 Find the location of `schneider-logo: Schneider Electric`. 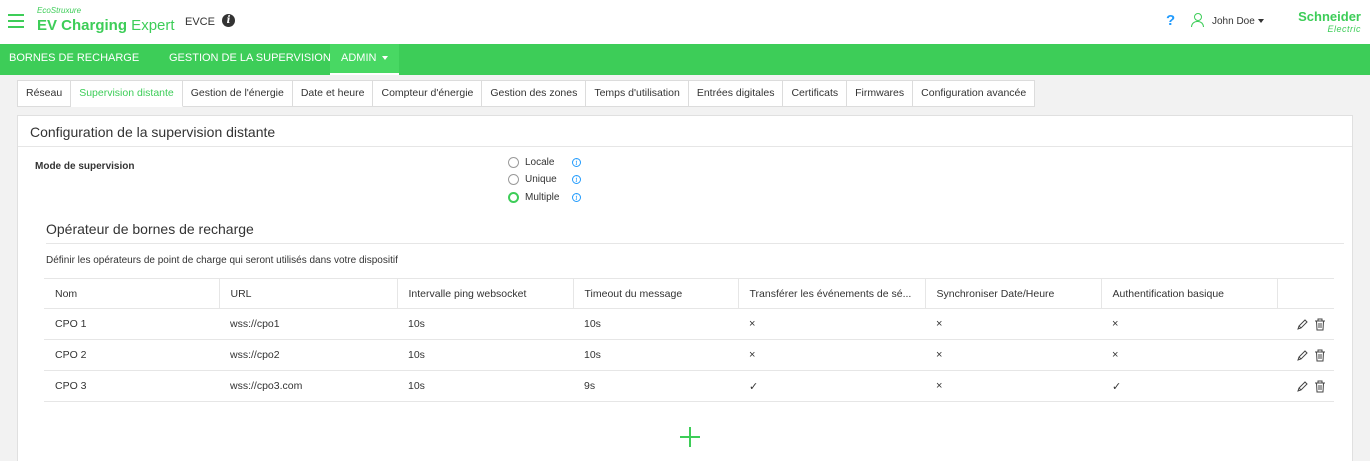

schneider-logo: Schneider Electric is located at coordinates (1327, 22).